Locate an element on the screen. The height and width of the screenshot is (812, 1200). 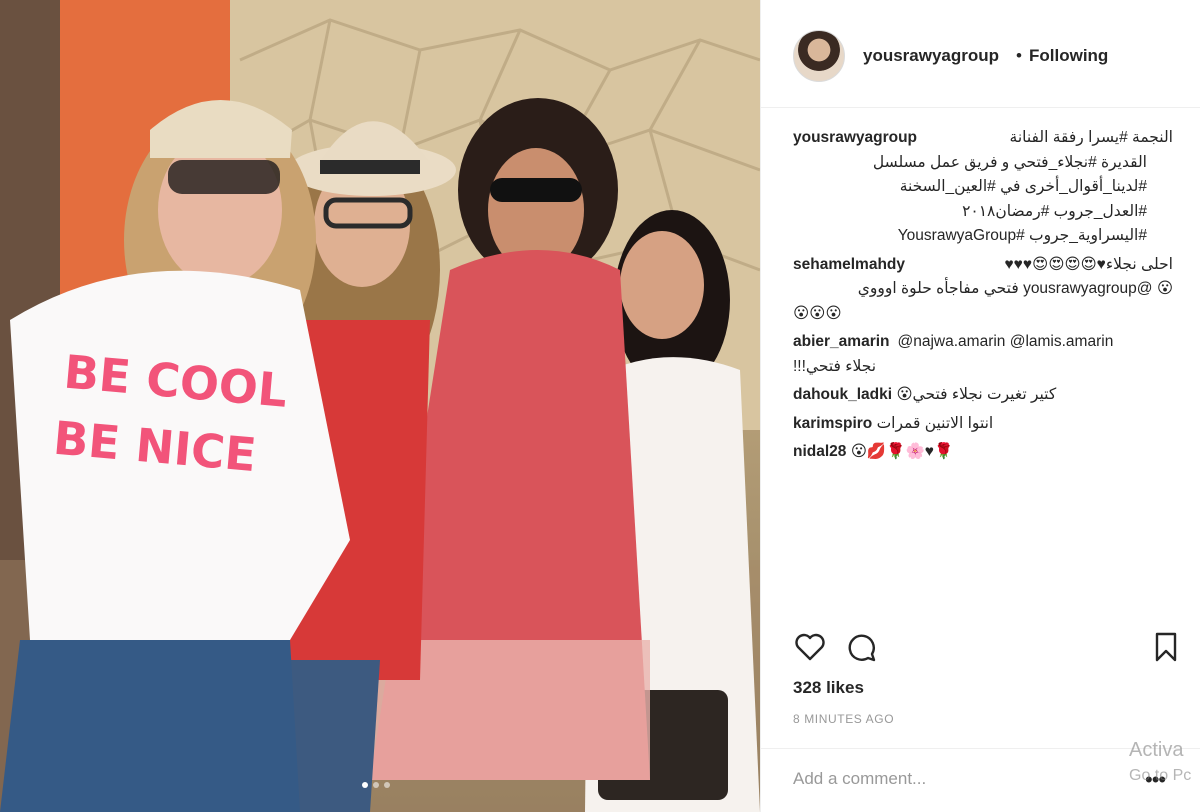
comment-text-line: 😮💋🌹🌸♥🌹 is located at coordinates (902, 451).